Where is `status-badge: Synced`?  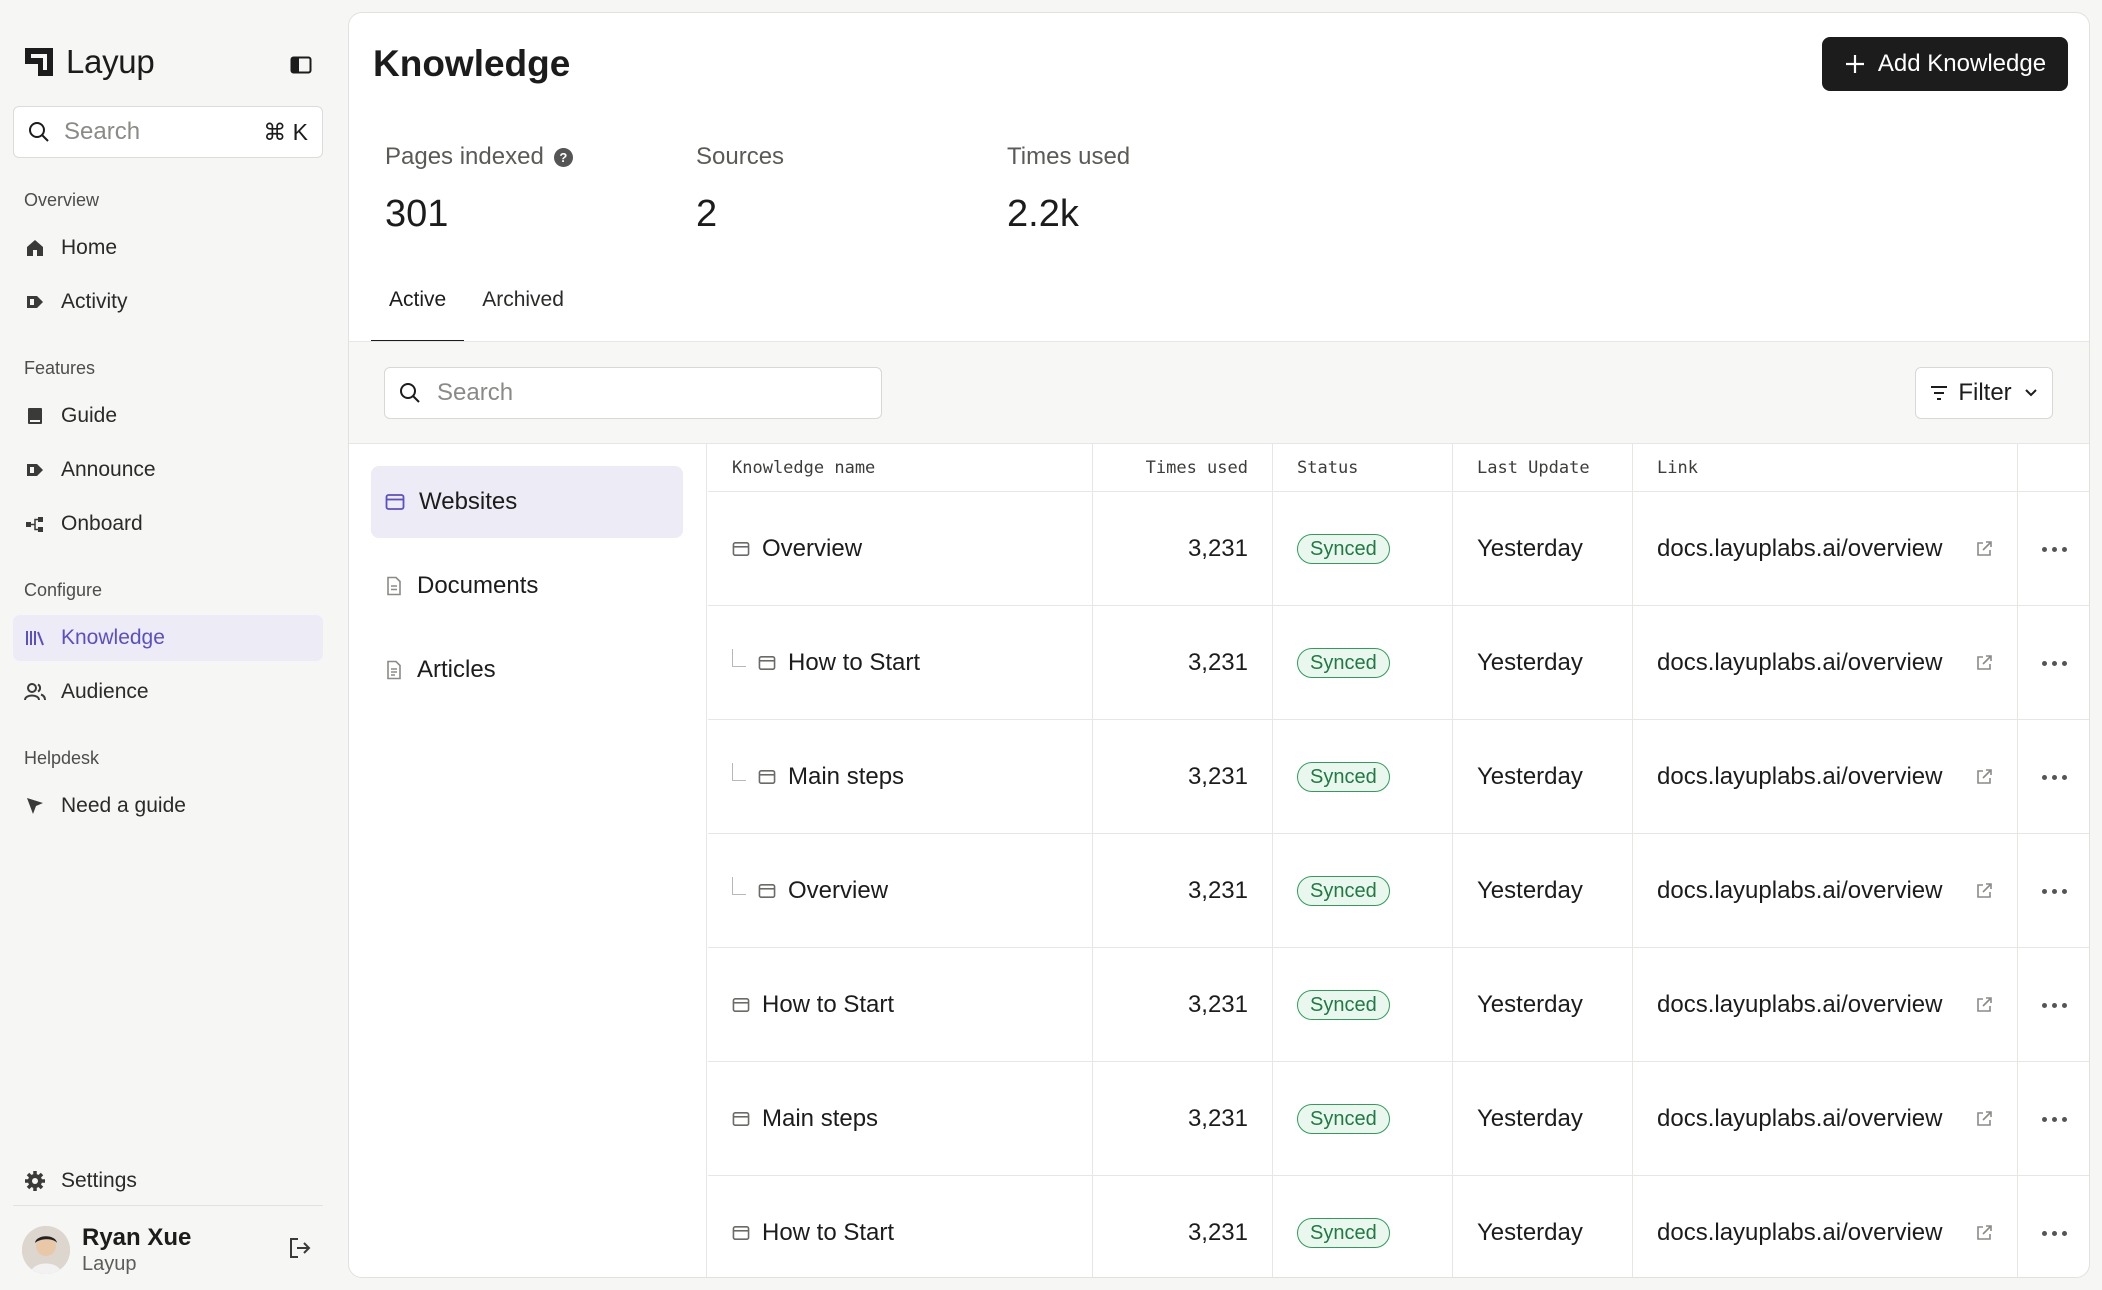 status-badge: Synced is located at coordinates (1343, 777).